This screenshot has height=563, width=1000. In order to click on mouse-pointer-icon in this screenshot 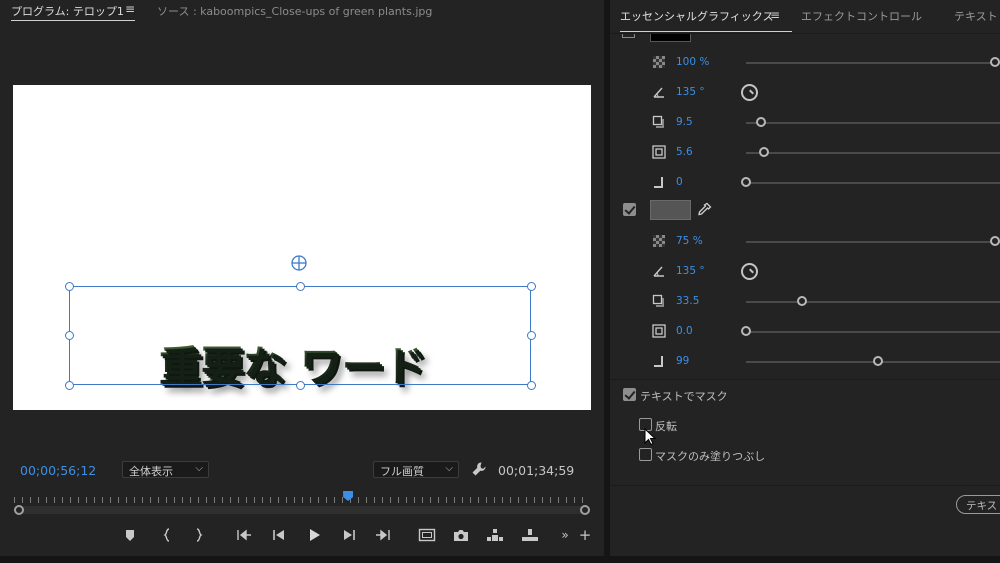, I will do `click(650, 437)`.